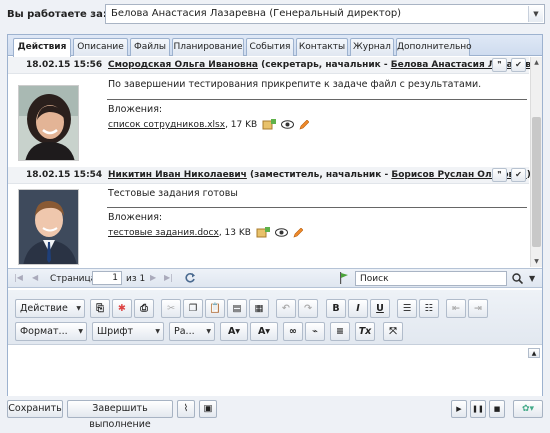 The height and width of the screenshot is (433, 550). Describe the element at coordinates (434, 47) in the screenshot. I see `tab-additional: Дополнительно` at that location.